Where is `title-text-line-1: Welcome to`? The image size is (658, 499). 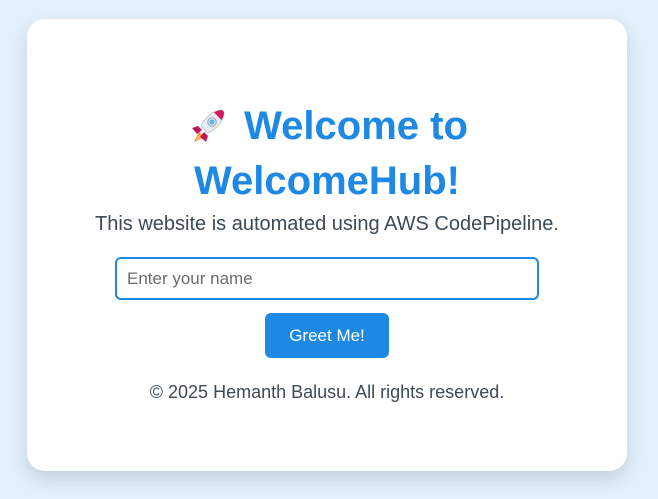
title-text-line-1: Welcome to is located at coordinates (356, 126).